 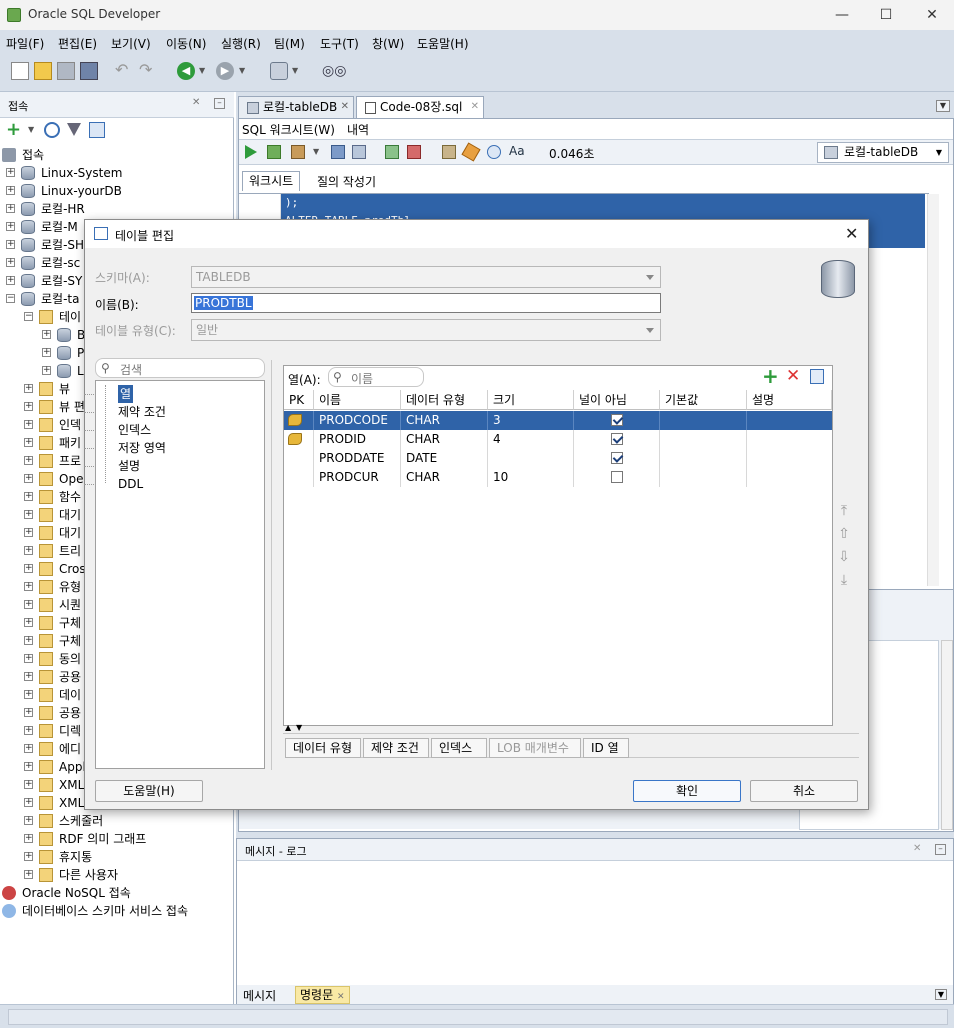 What do you see at coordinates (271, 181) in the screenshot?
I see `tab-worksheet: 워크시트` at bounding box center [271, 181].